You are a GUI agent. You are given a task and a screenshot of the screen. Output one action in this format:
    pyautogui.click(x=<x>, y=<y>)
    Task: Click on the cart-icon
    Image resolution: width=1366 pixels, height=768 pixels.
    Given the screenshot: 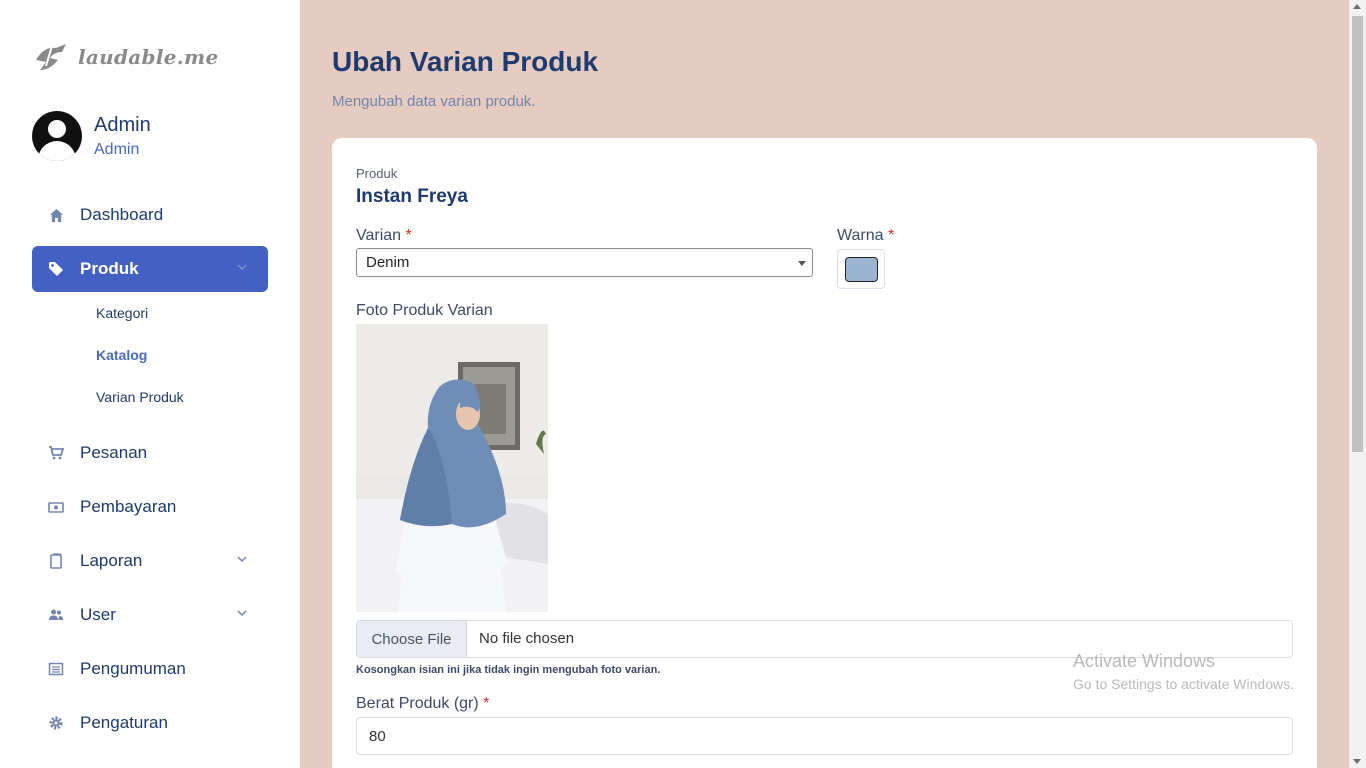 What is the action you would take?
    pyautogui.click(x=56, y=453)
    